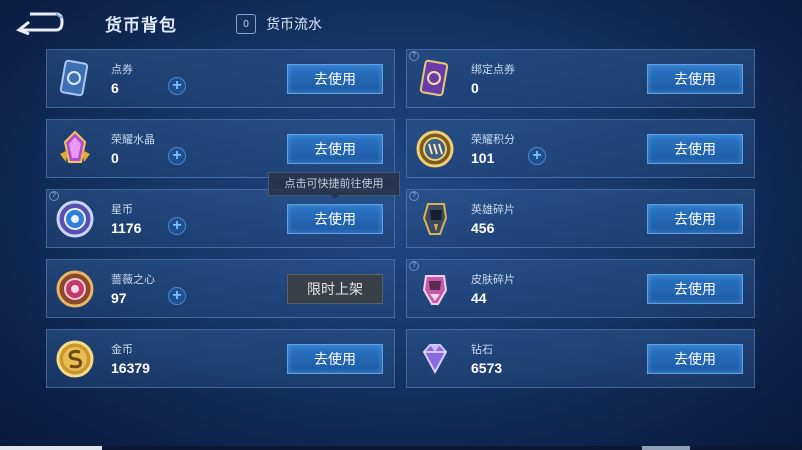 Image resolution: width=802 pixels, height=450 pixels. I want to click on diamond-icon, so click(435, 359).